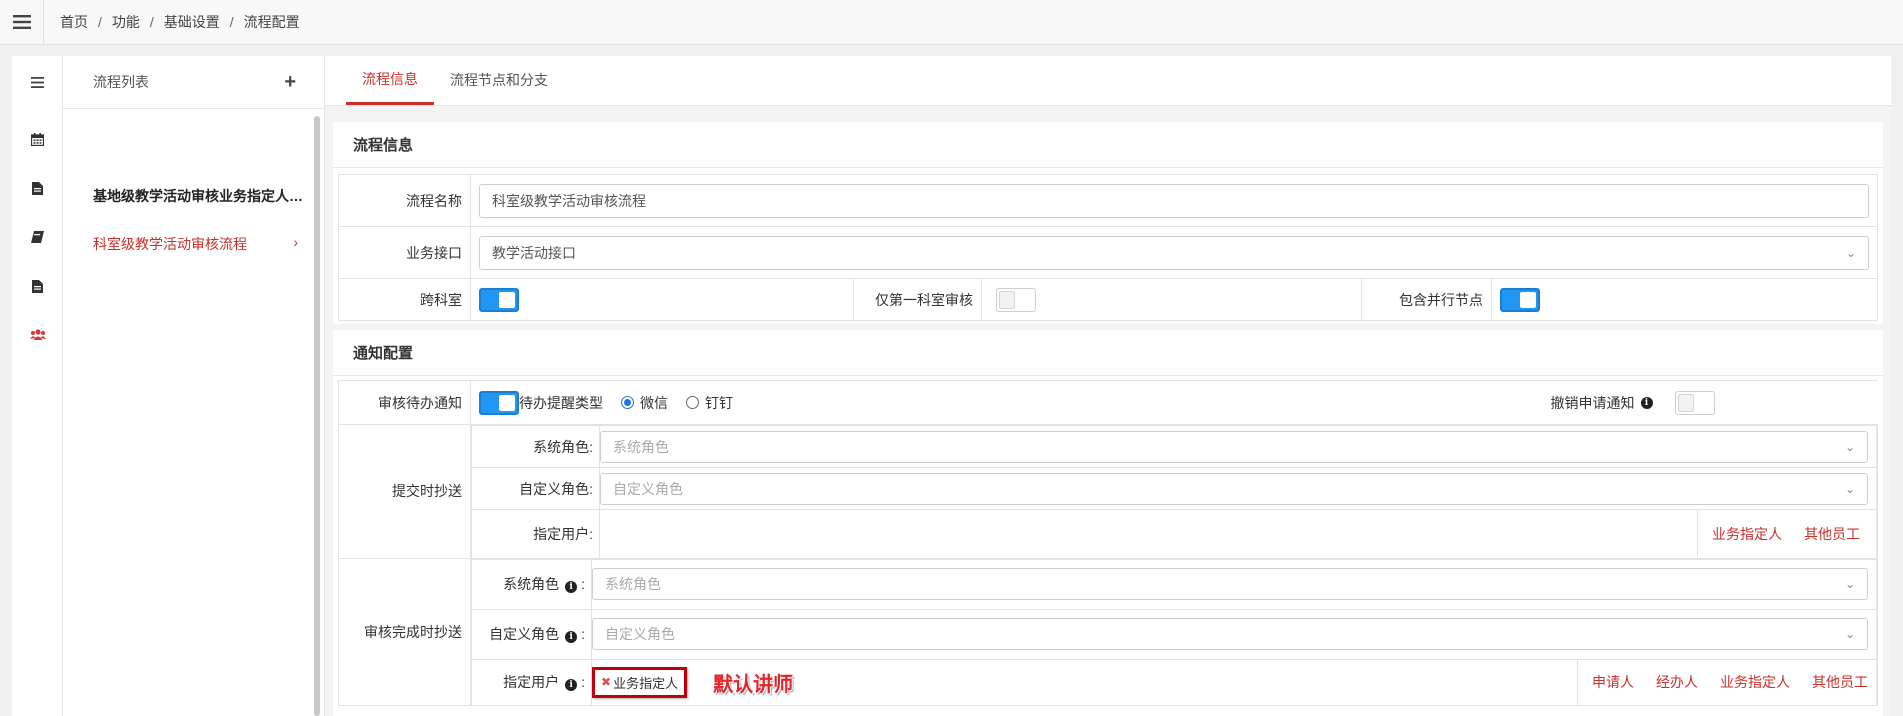 This screenshot has width=1903, height=716. Describe the element at coordinates (535, 446) in the screenshot. I see `submit-sys-role-label: 系统角色:` at that location.